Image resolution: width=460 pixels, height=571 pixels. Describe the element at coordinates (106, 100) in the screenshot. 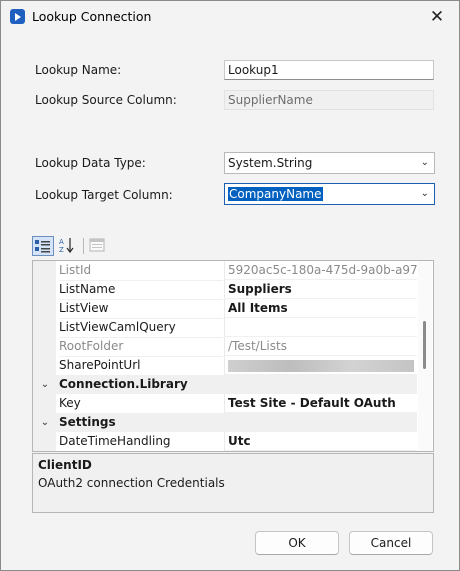

I see `lookup-source-column-label: Lookup Source Column:` at that location.